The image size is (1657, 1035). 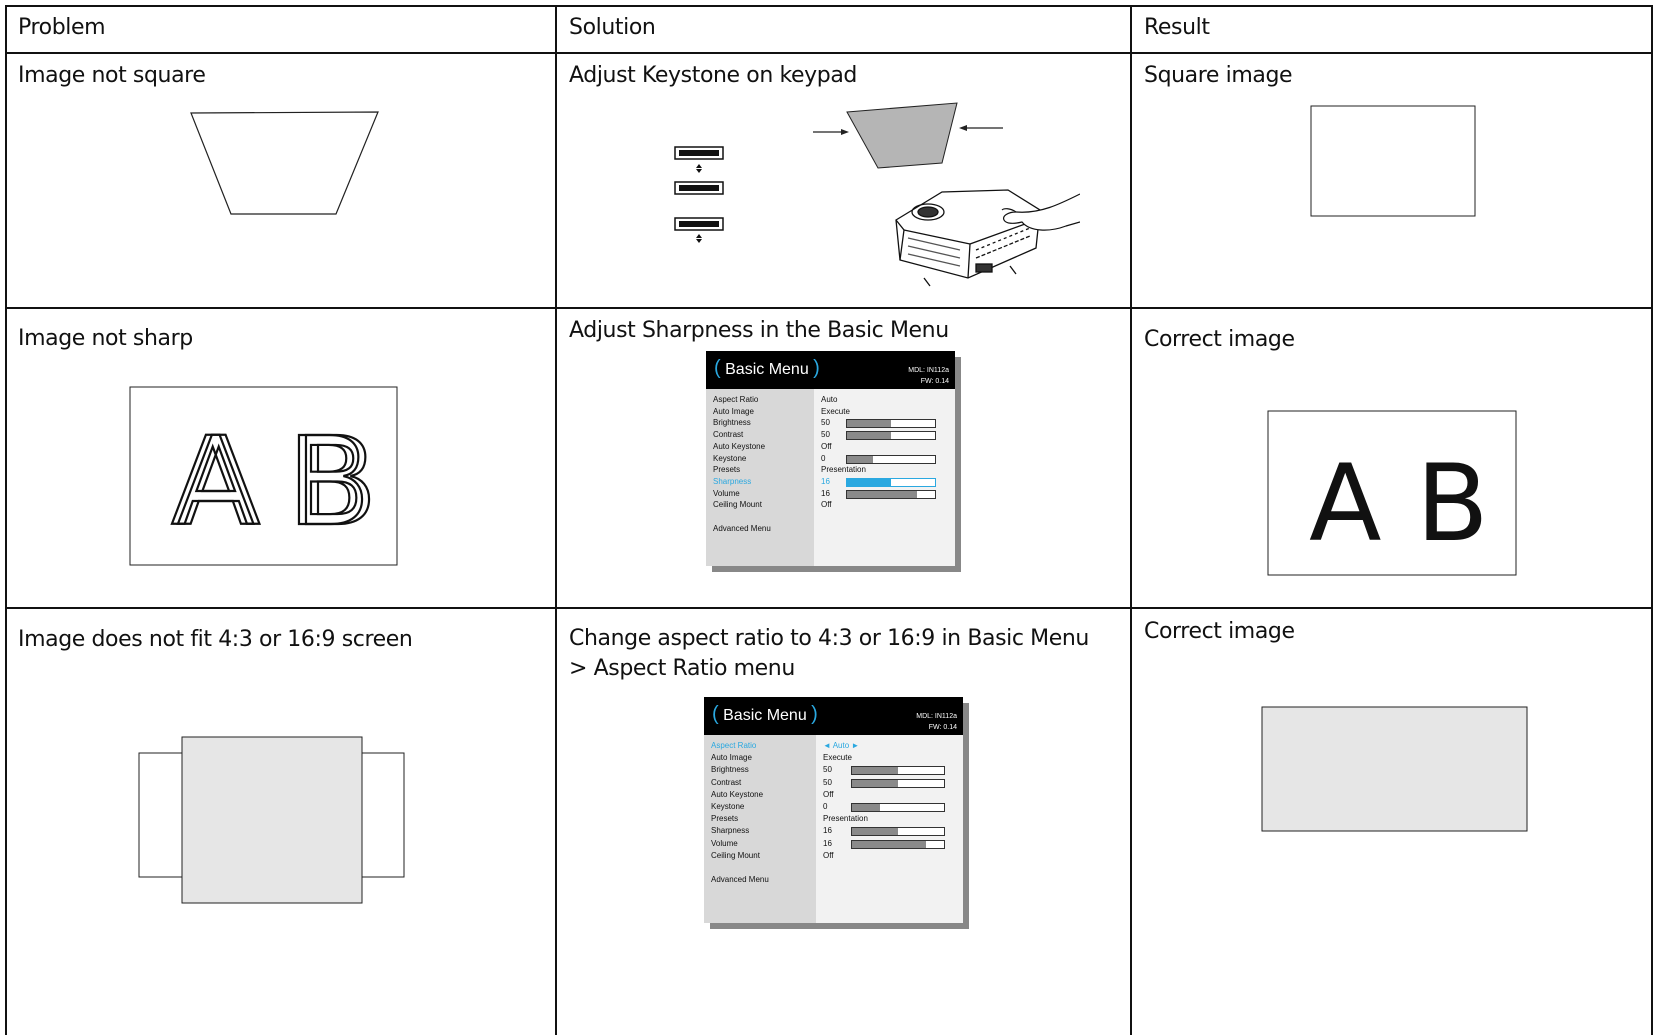 I want to click on osd-value-keystone: 0, so click(x=825, y=806).